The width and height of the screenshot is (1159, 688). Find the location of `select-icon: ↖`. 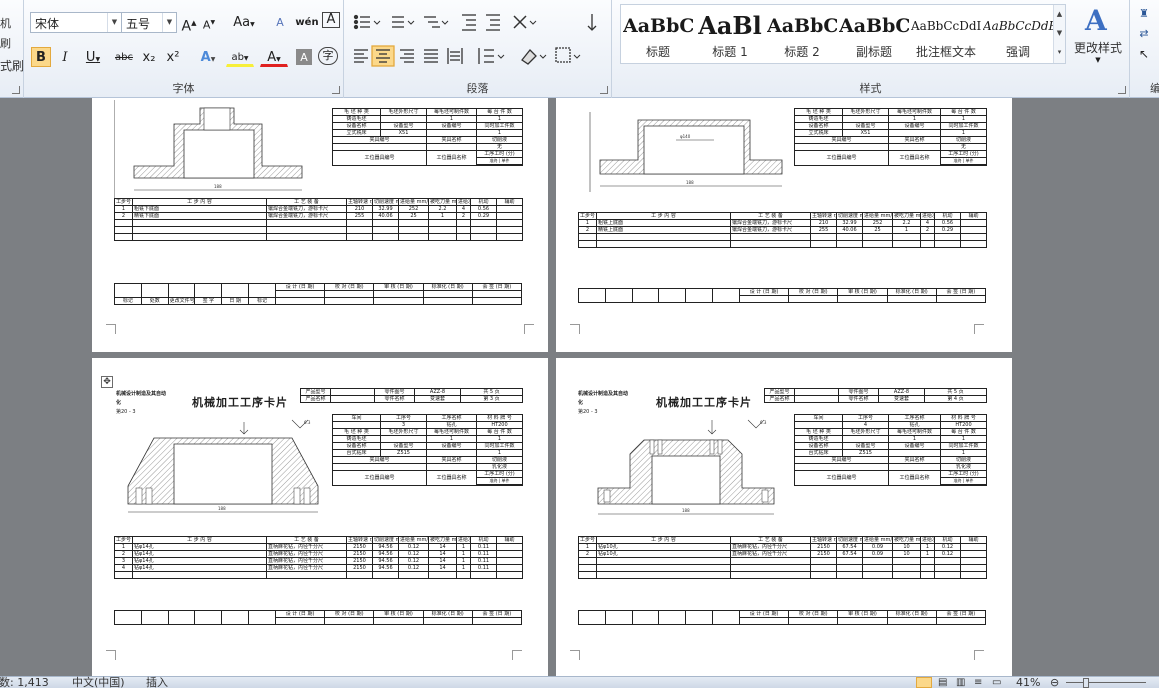

select-icon: ↖ is located at coordinates (1144, 53).